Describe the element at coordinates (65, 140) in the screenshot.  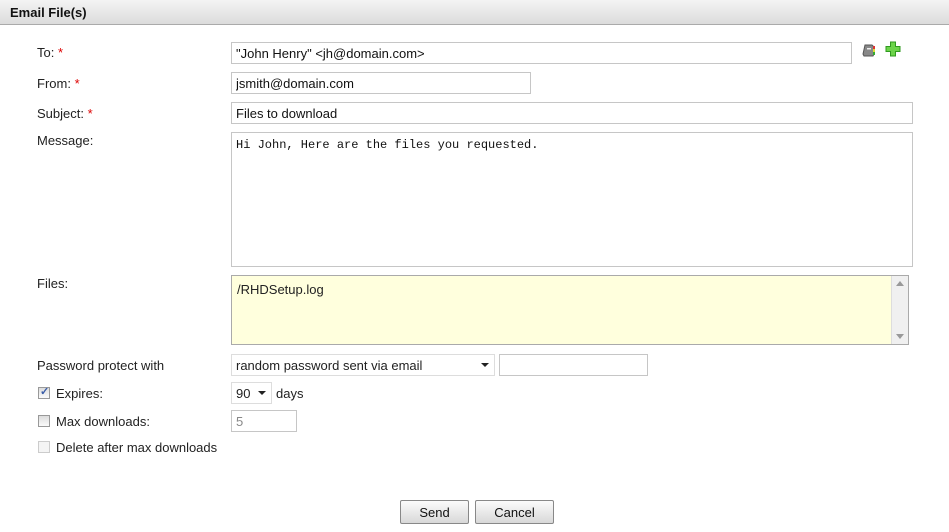
I see `message-label: Message:` at that location.